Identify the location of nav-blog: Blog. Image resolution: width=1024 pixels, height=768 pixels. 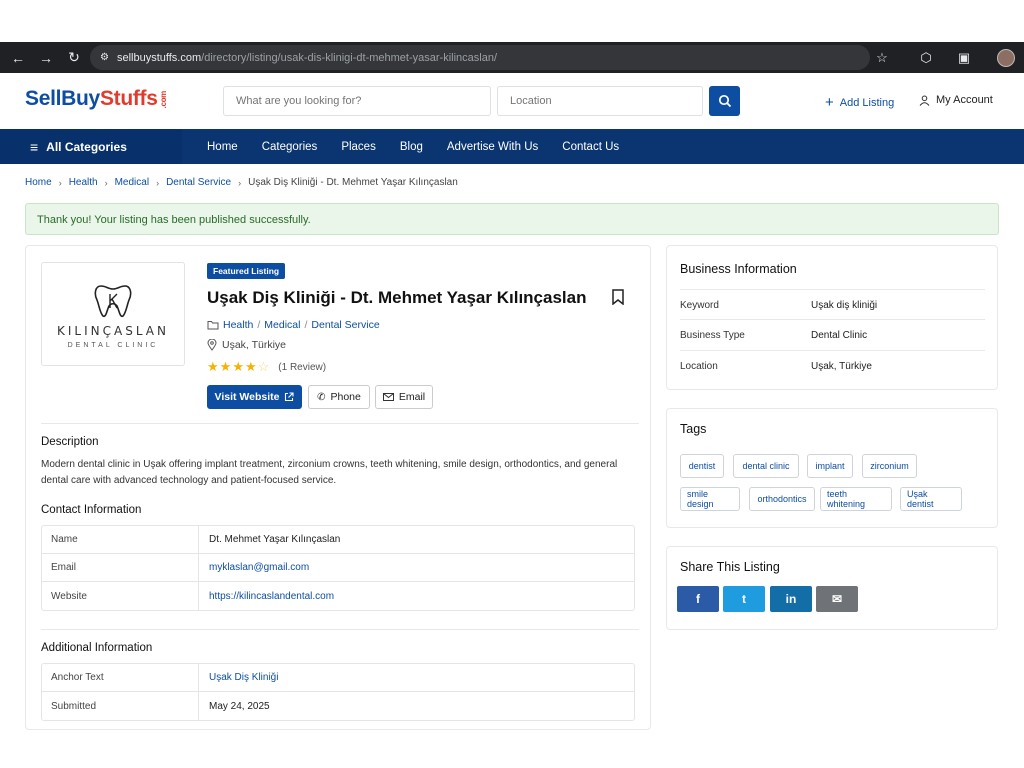
(411, 147).